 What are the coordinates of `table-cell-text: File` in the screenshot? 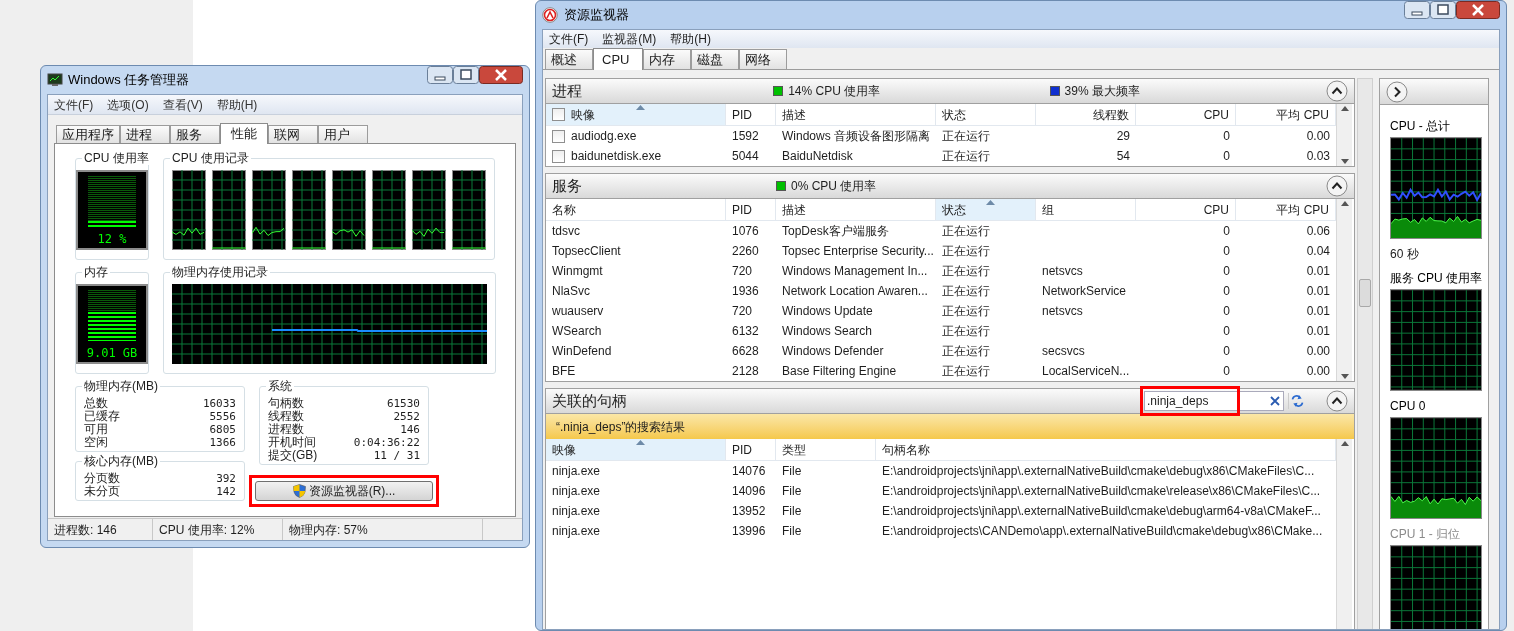 It's located at (792, 511).